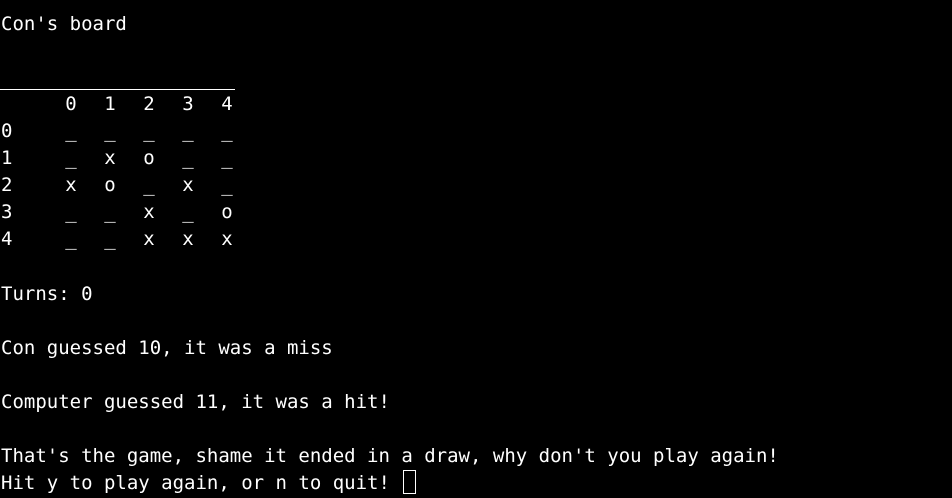  I want to click on board-divider, so click(117, 89).